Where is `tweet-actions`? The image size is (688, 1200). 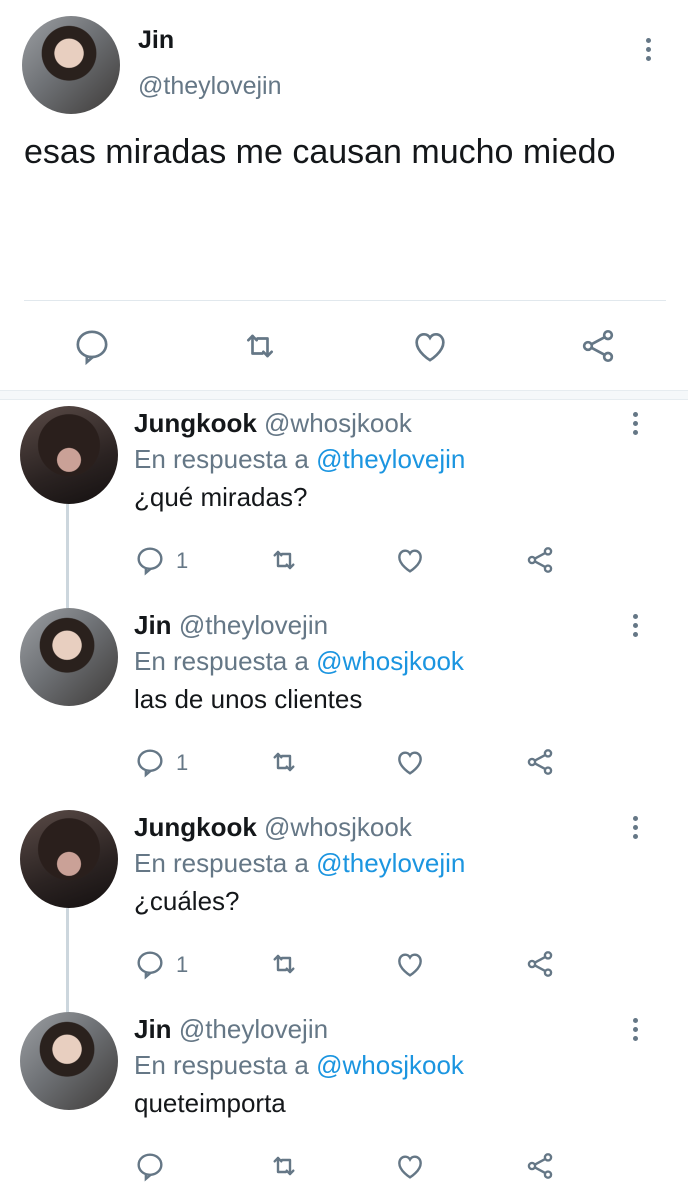
tweet-actions is located at coordinates (344, 348).